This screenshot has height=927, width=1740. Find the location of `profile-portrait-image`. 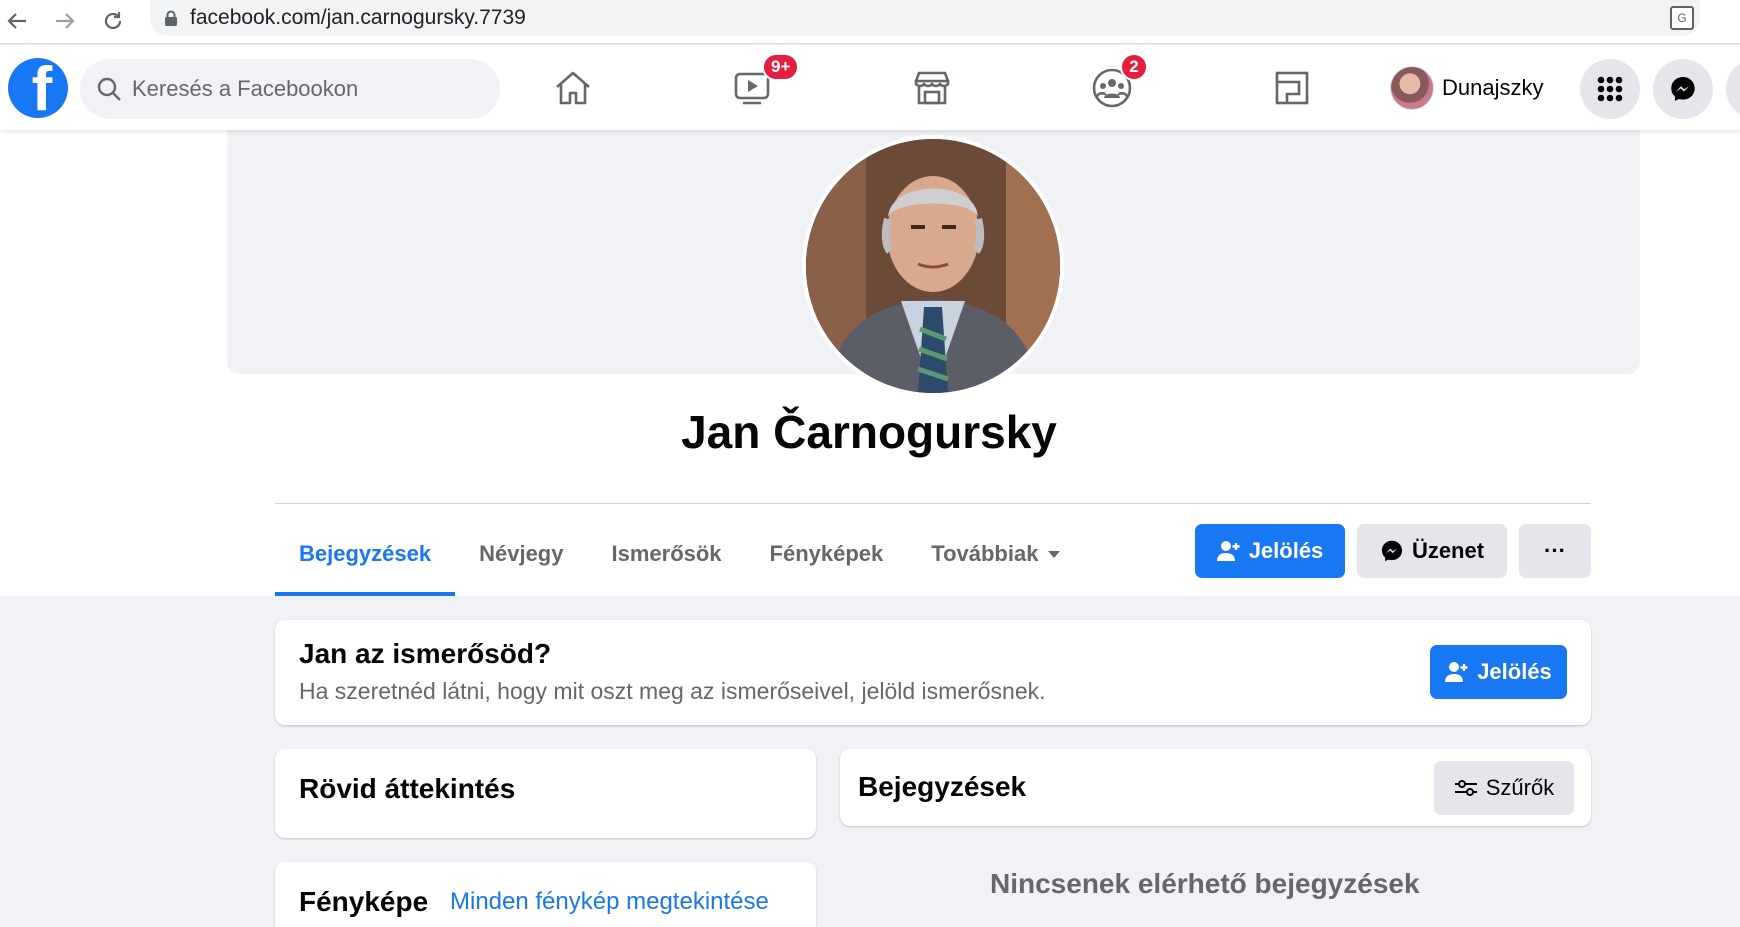

profile-portrait-image is located at coordinates (933, 266).